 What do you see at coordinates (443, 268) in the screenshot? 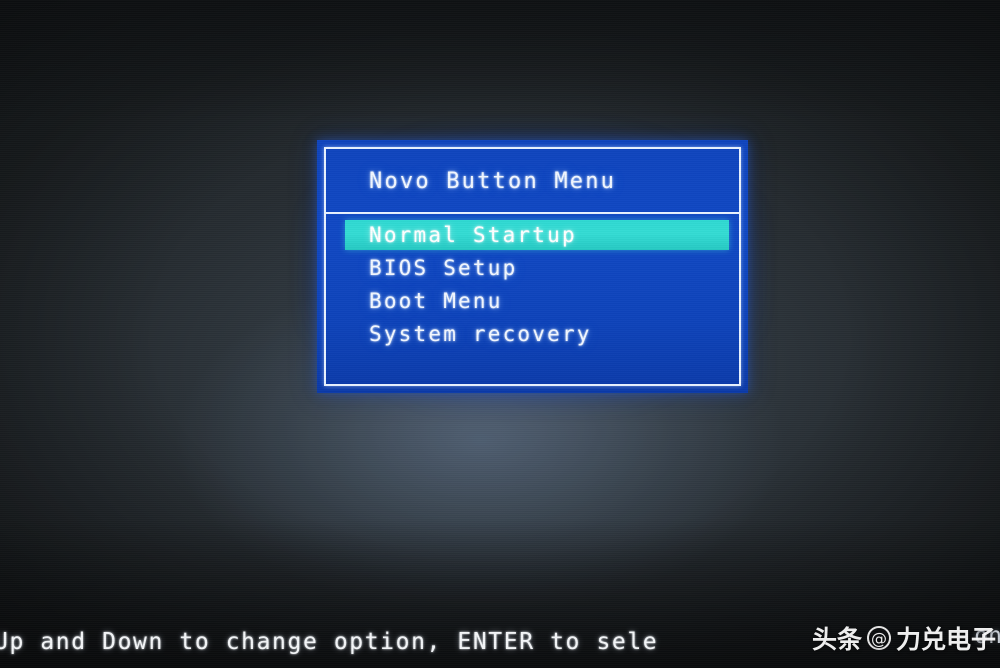
I see `menu-item-label: BIOS Setup` at bounding box center [443, 268].